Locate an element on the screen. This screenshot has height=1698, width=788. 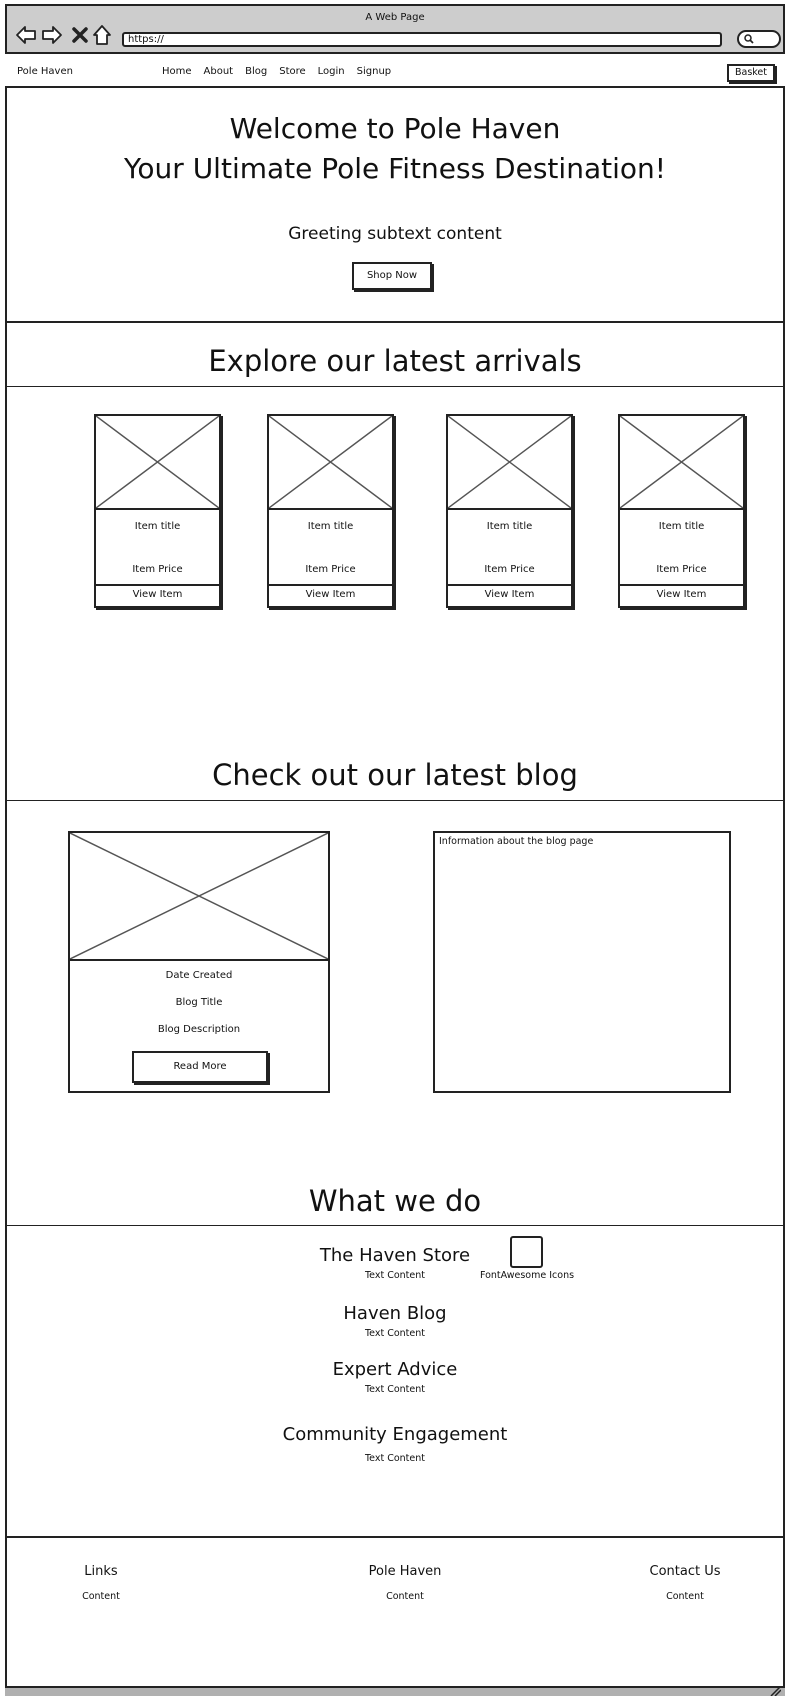
service-title: Haven Blog is located at coordinates (395, 1313).